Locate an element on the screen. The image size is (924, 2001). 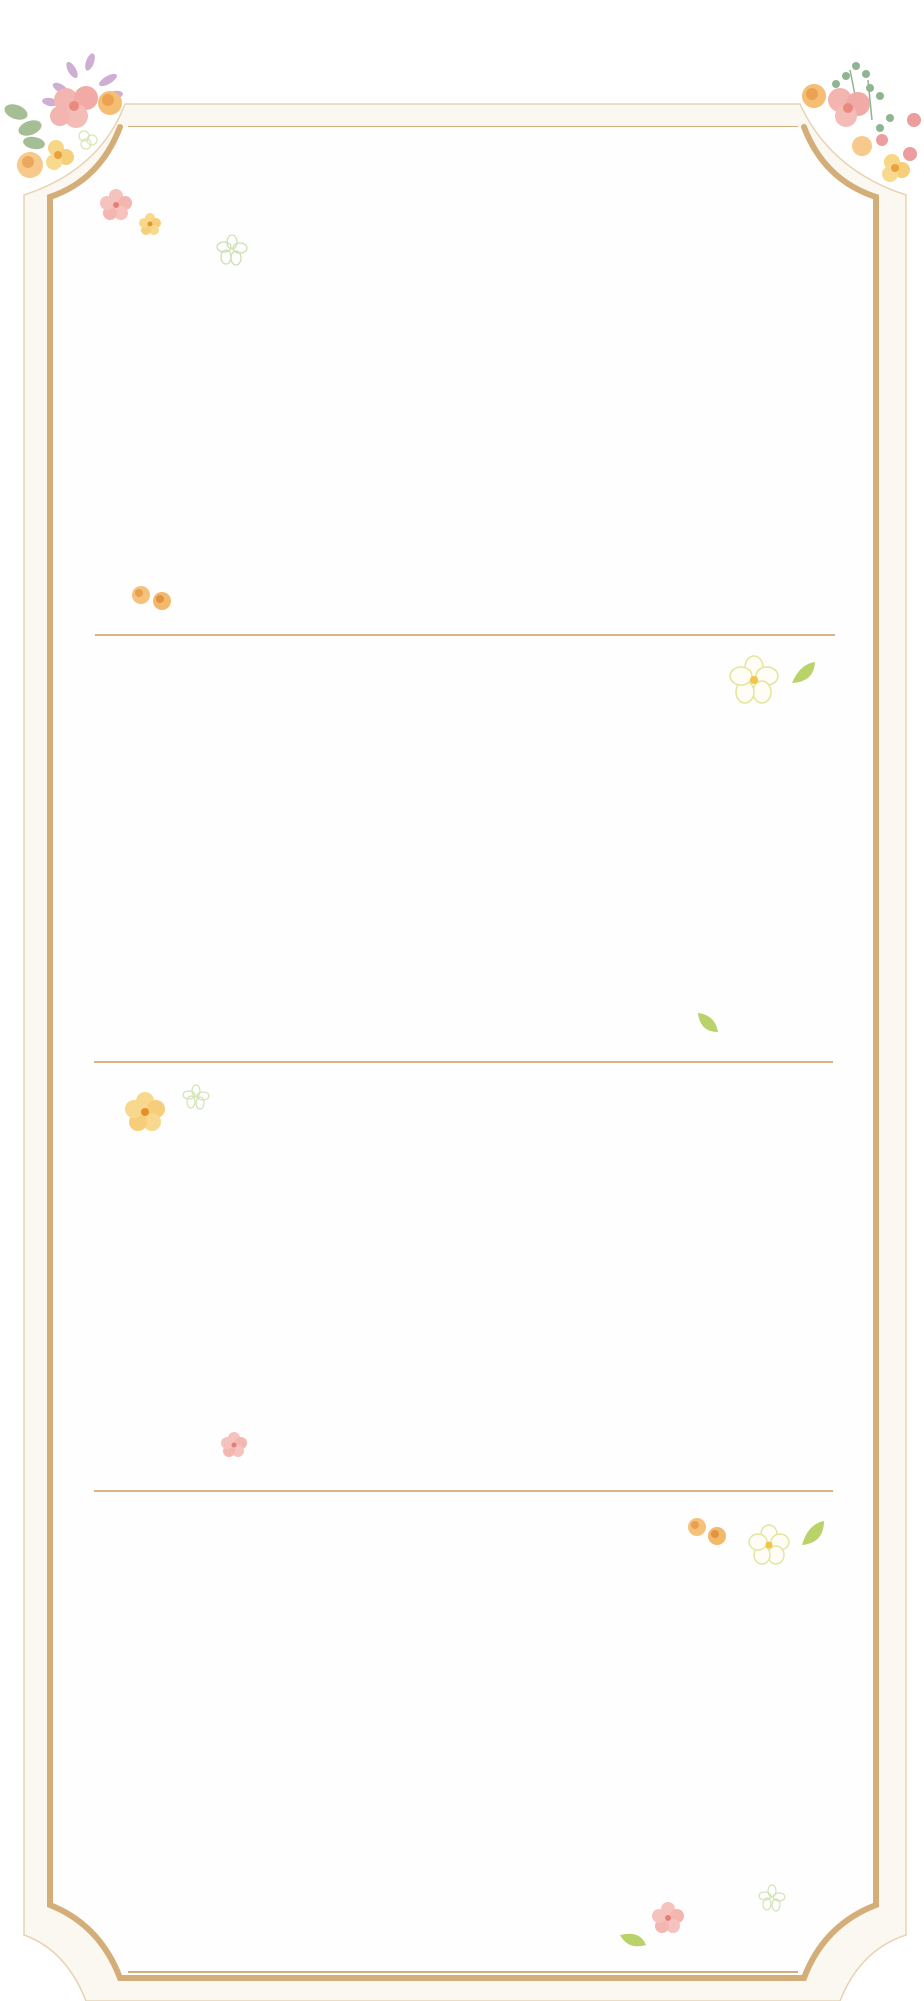
red-berry-icon is located at coordinates (898, 137).